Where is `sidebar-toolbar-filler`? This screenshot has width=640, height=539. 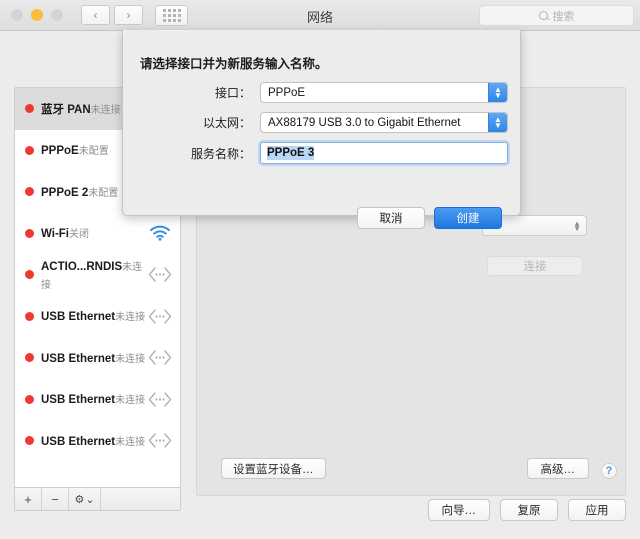 sidebar-toolbar-filler is located at coordinates (140, 499).